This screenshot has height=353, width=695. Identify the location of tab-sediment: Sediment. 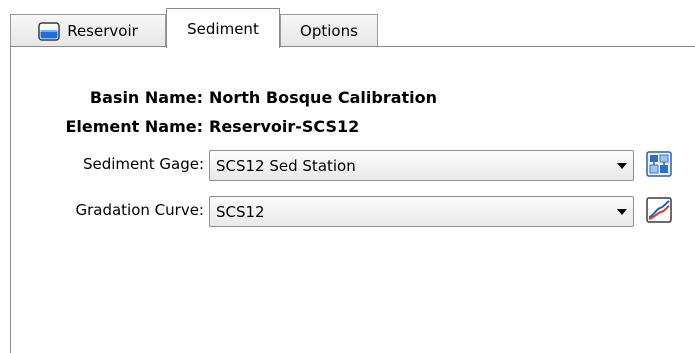
(223, 28).